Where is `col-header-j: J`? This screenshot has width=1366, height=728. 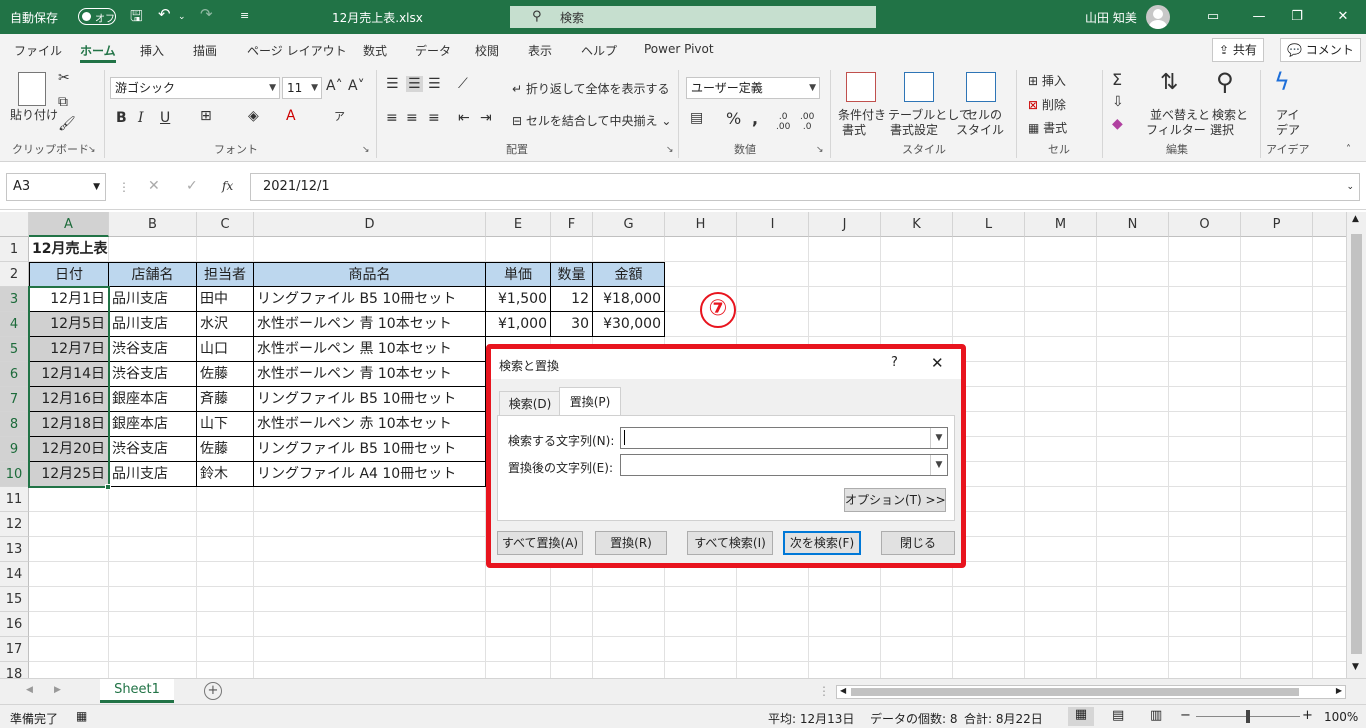 col-header-j: J is located at coordinates (845, 224).